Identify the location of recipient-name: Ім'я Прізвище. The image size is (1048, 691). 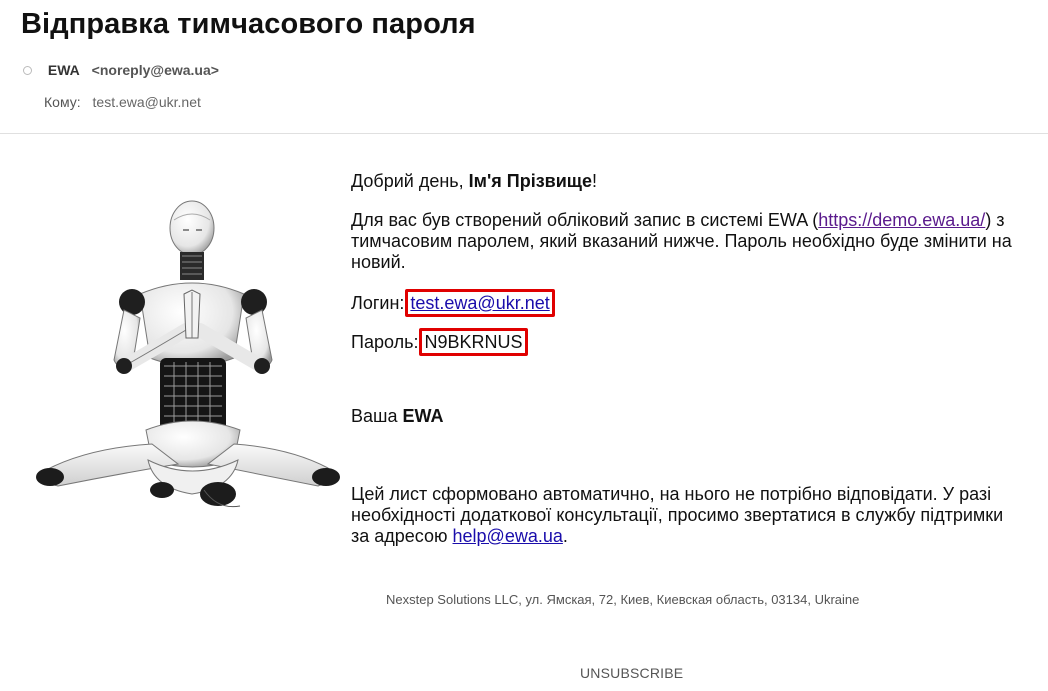
(530, 181).